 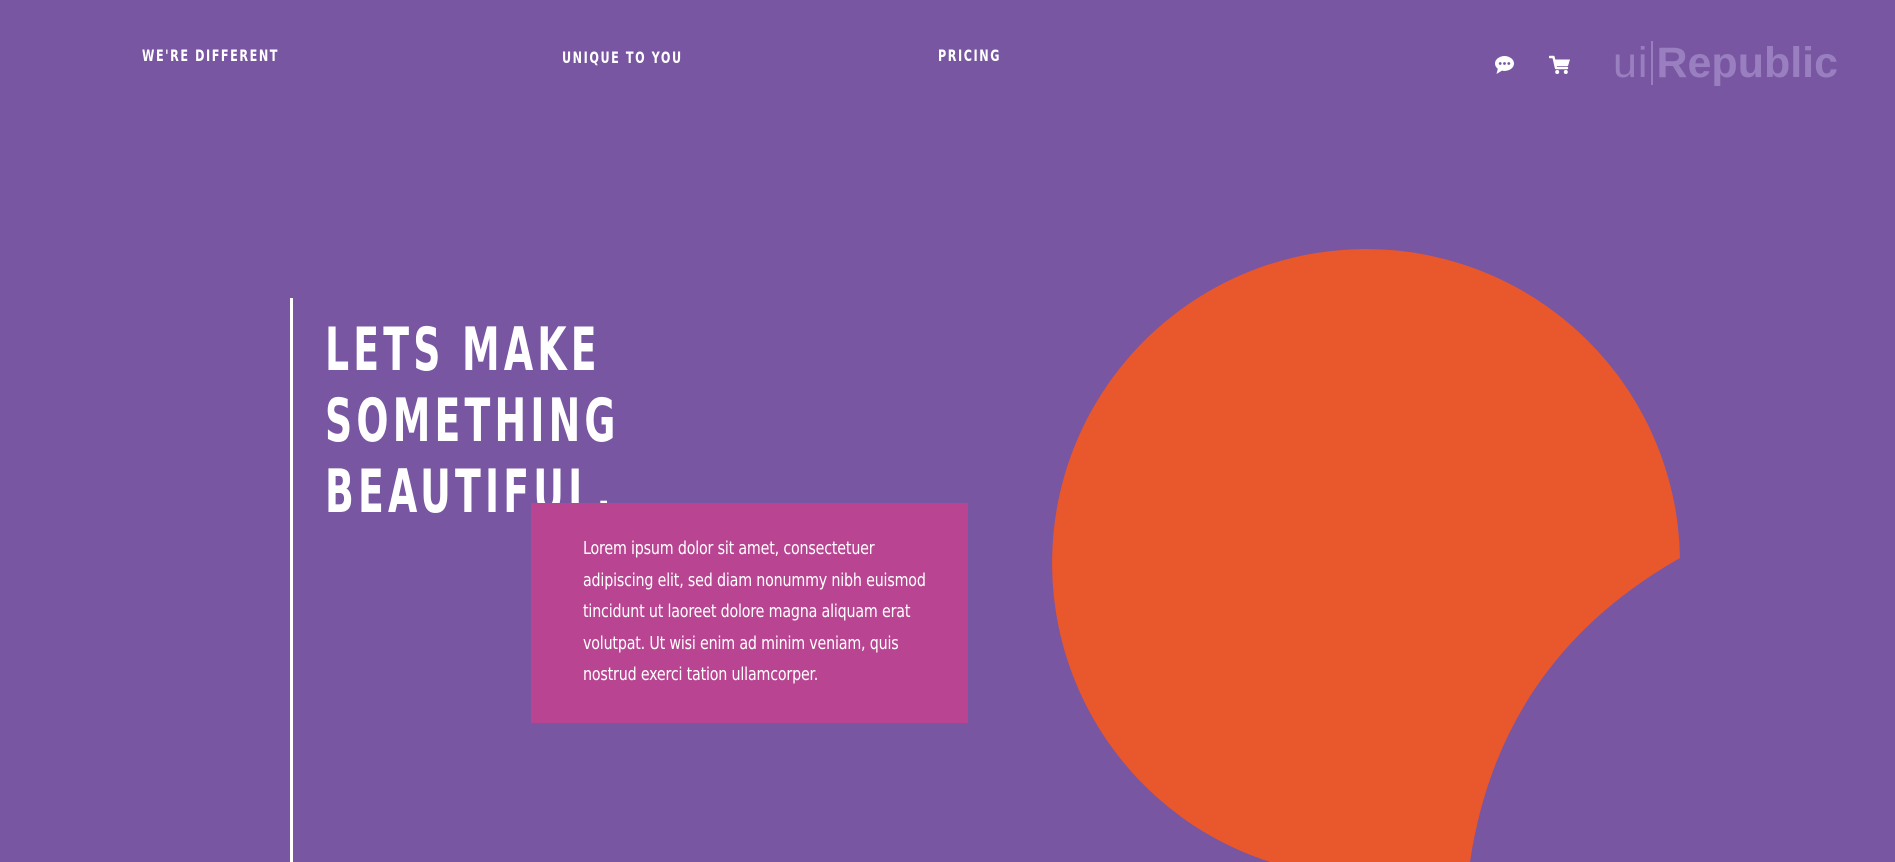 What do you see at coordinates (622, 57) in the screenshot?
I see `nav-link-unique-to-you: UNIQUE TO YOU` at bounding box center [622, 57].